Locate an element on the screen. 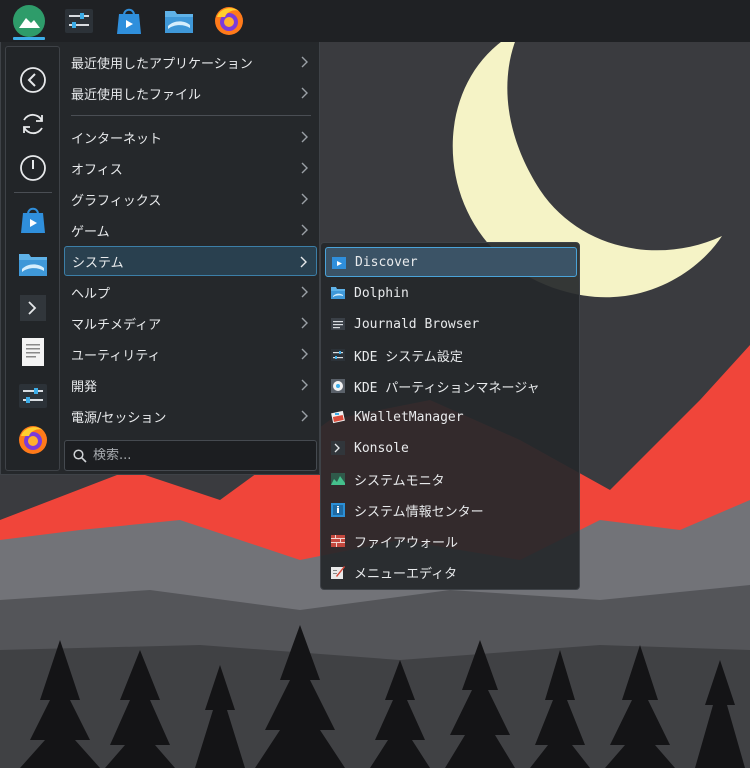  category-power-session: 電源/セッション is located at coordinates (190, 416).